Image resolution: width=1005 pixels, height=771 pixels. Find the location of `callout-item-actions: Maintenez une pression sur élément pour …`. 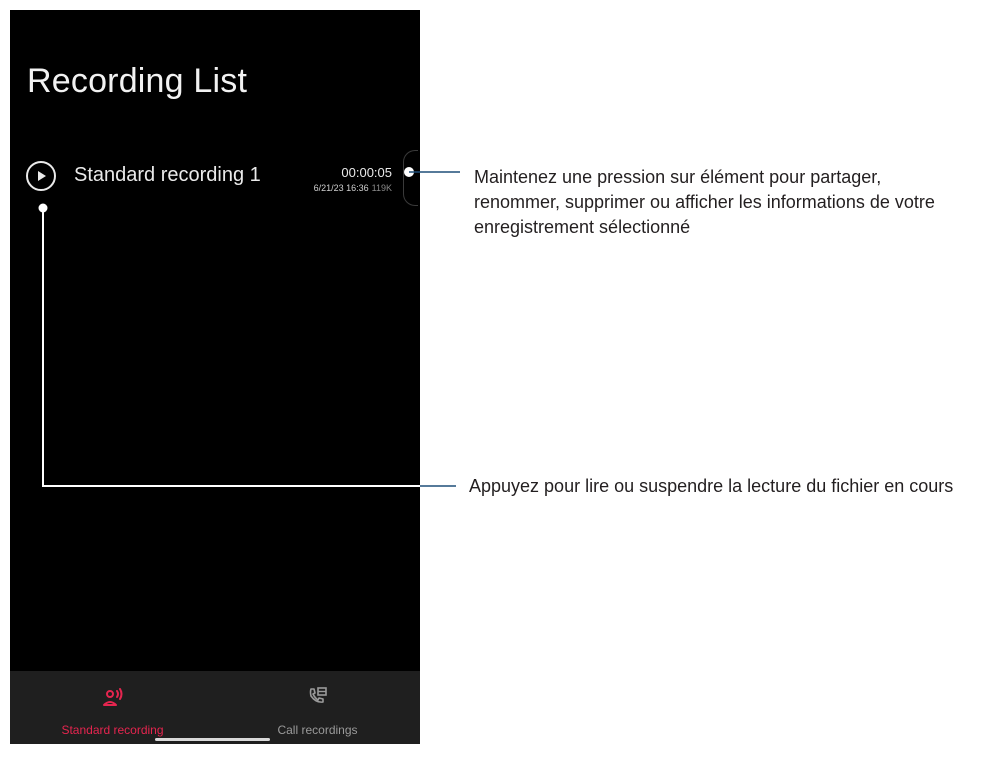

callout-item-actions: Maintenez une pression sur élément pour … is located at coordinates (734, 202).